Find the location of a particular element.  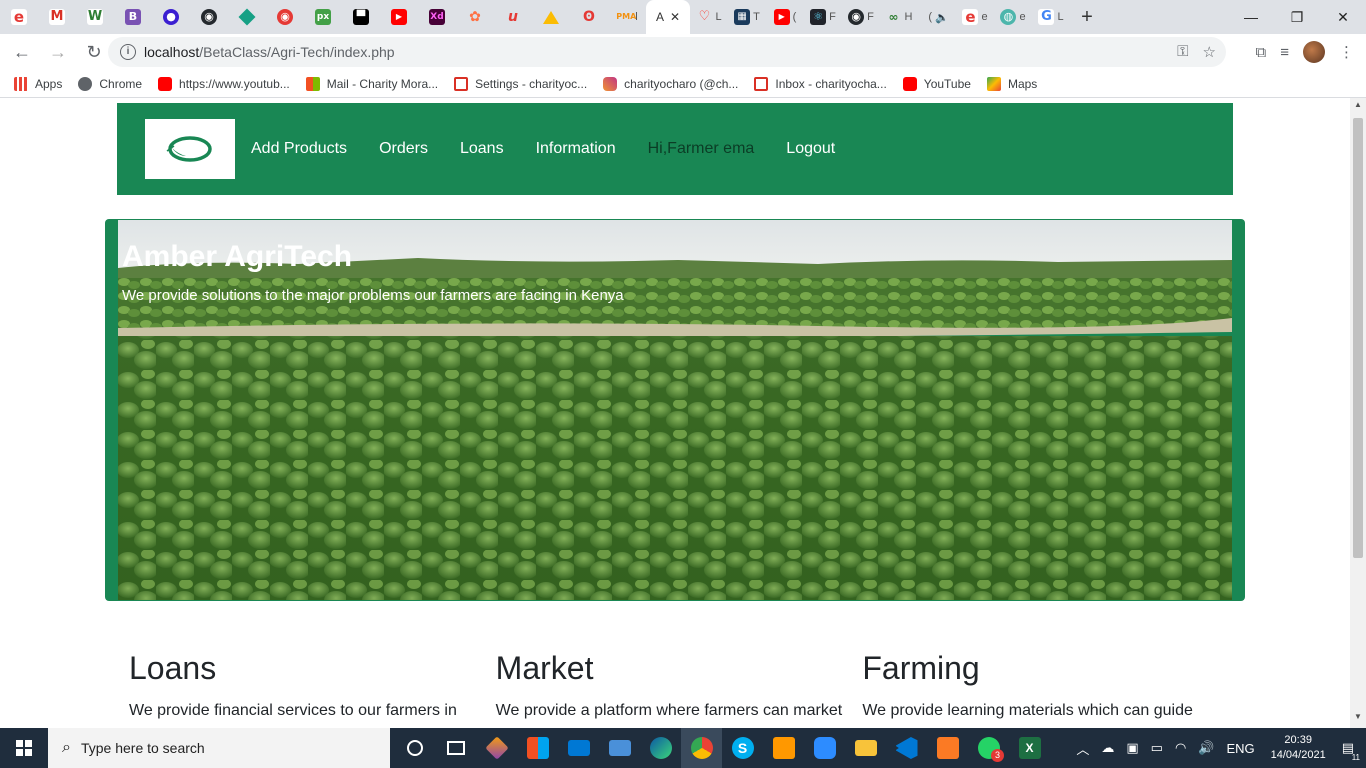

bookmark-apps: Apps is located at coordinates (38, 83).